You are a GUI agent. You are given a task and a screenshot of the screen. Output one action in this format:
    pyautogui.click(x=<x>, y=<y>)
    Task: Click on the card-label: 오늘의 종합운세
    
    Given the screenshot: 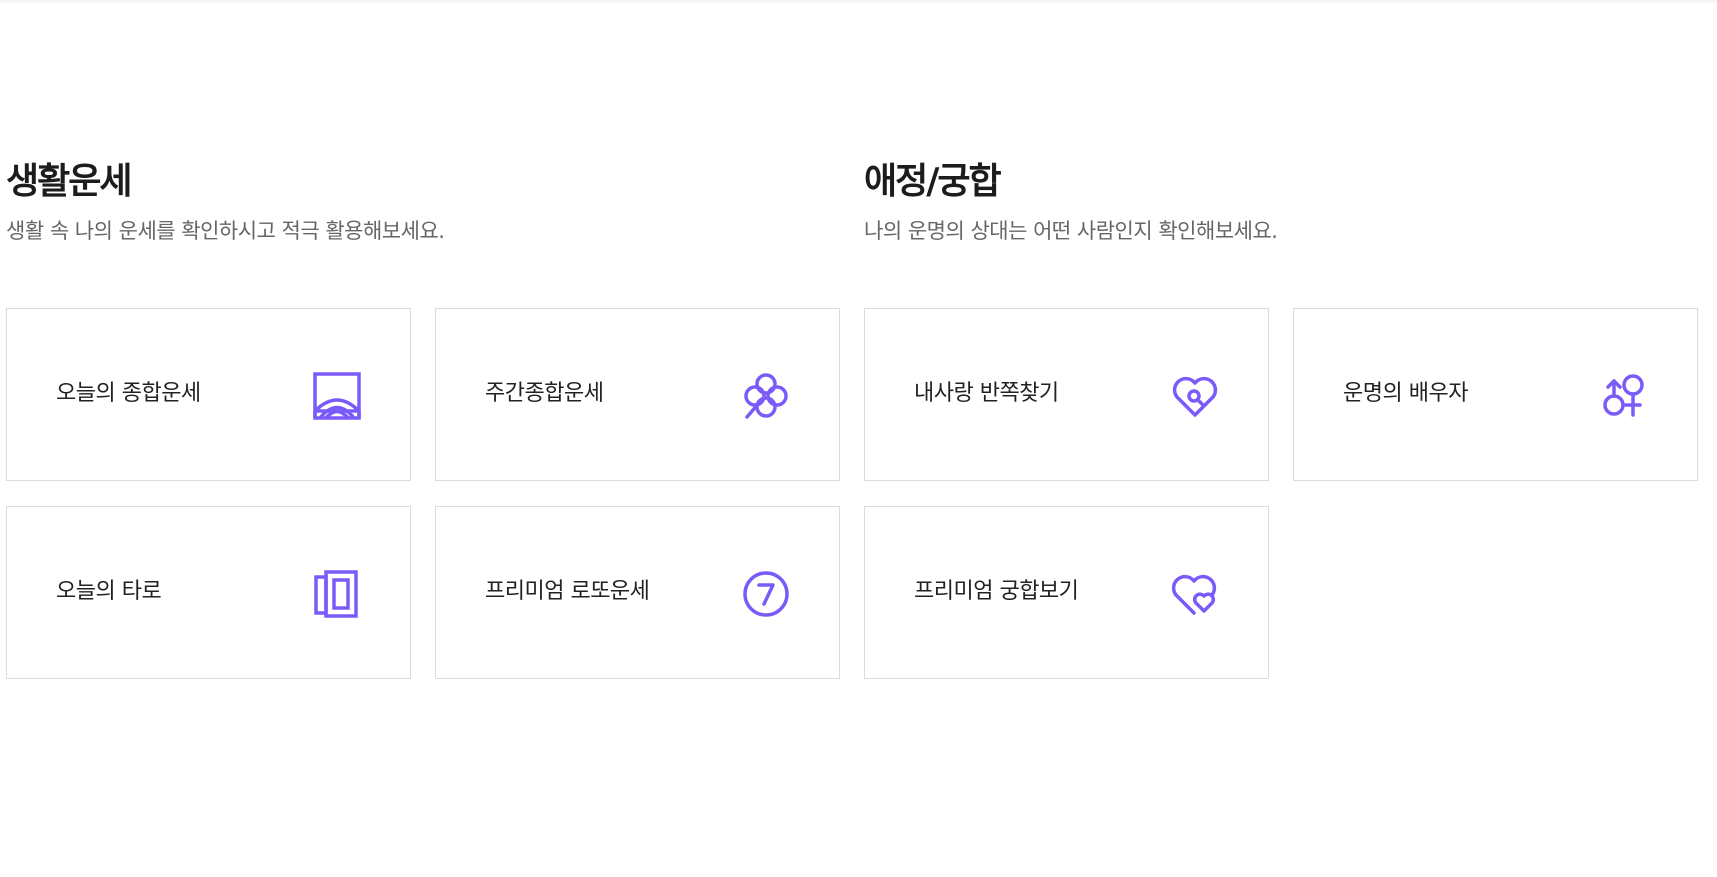 What is the action you would take?
    pyautogui.click(x=128, y=393)
    